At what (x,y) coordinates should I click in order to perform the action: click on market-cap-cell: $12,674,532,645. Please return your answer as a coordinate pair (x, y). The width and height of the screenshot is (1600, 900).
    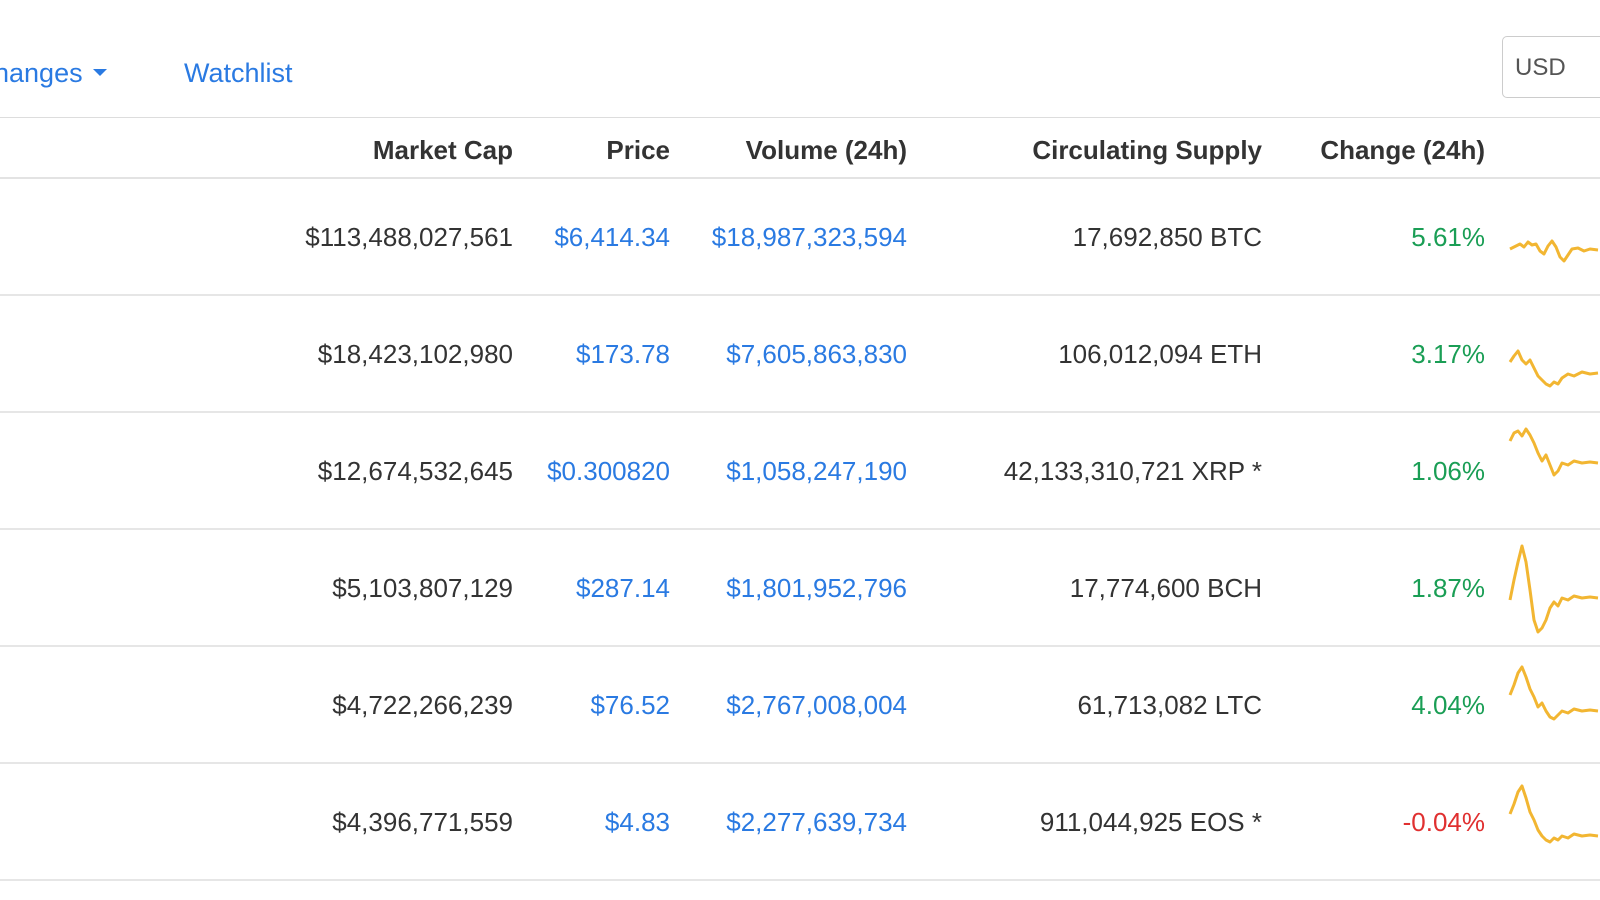
    Looking at the image, I should click on (415, 471).